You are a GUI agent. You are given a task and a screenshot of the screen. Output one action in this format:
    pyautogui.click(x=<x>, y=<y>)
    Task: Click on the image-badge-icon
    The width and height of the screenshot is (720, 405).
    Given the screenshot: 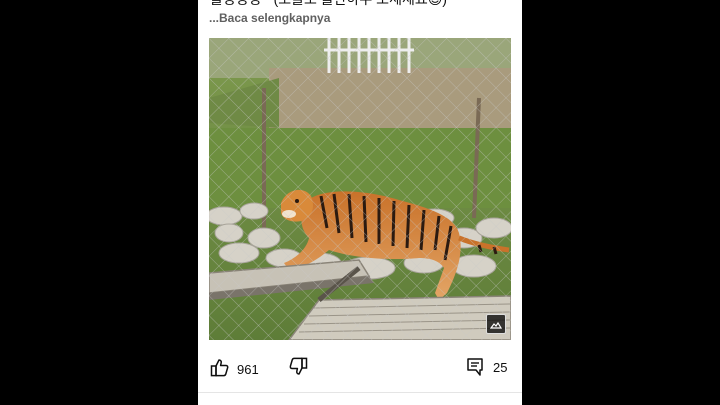 What is the action you would take?
    pyautogui.click(x=496, y=324)
    